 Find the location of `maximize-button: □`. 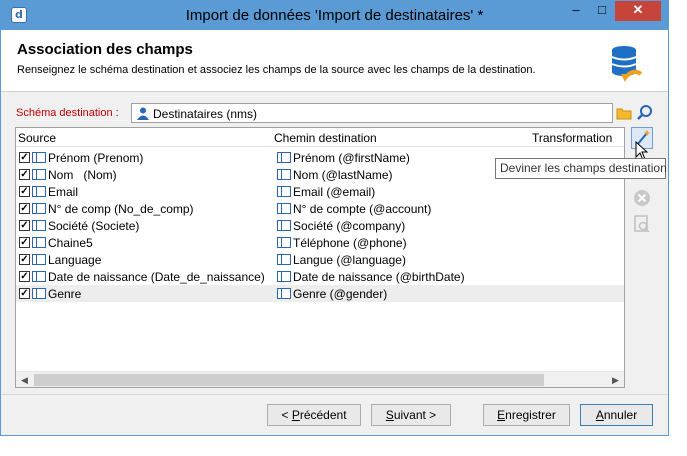

maximize-button: □ is located at coordinates (602, 11).